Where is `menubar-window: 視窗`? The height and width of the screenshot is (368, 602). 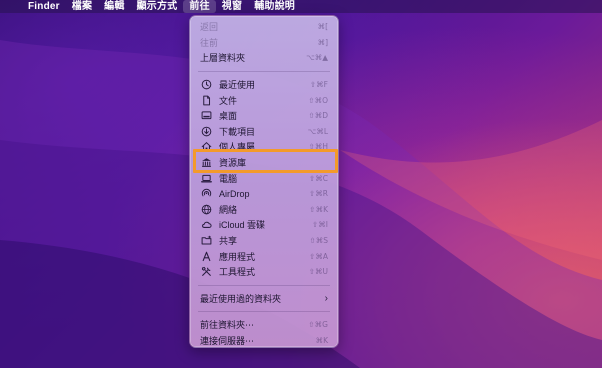 menubar-window: 視窗 is located at coordinates (232, 6).